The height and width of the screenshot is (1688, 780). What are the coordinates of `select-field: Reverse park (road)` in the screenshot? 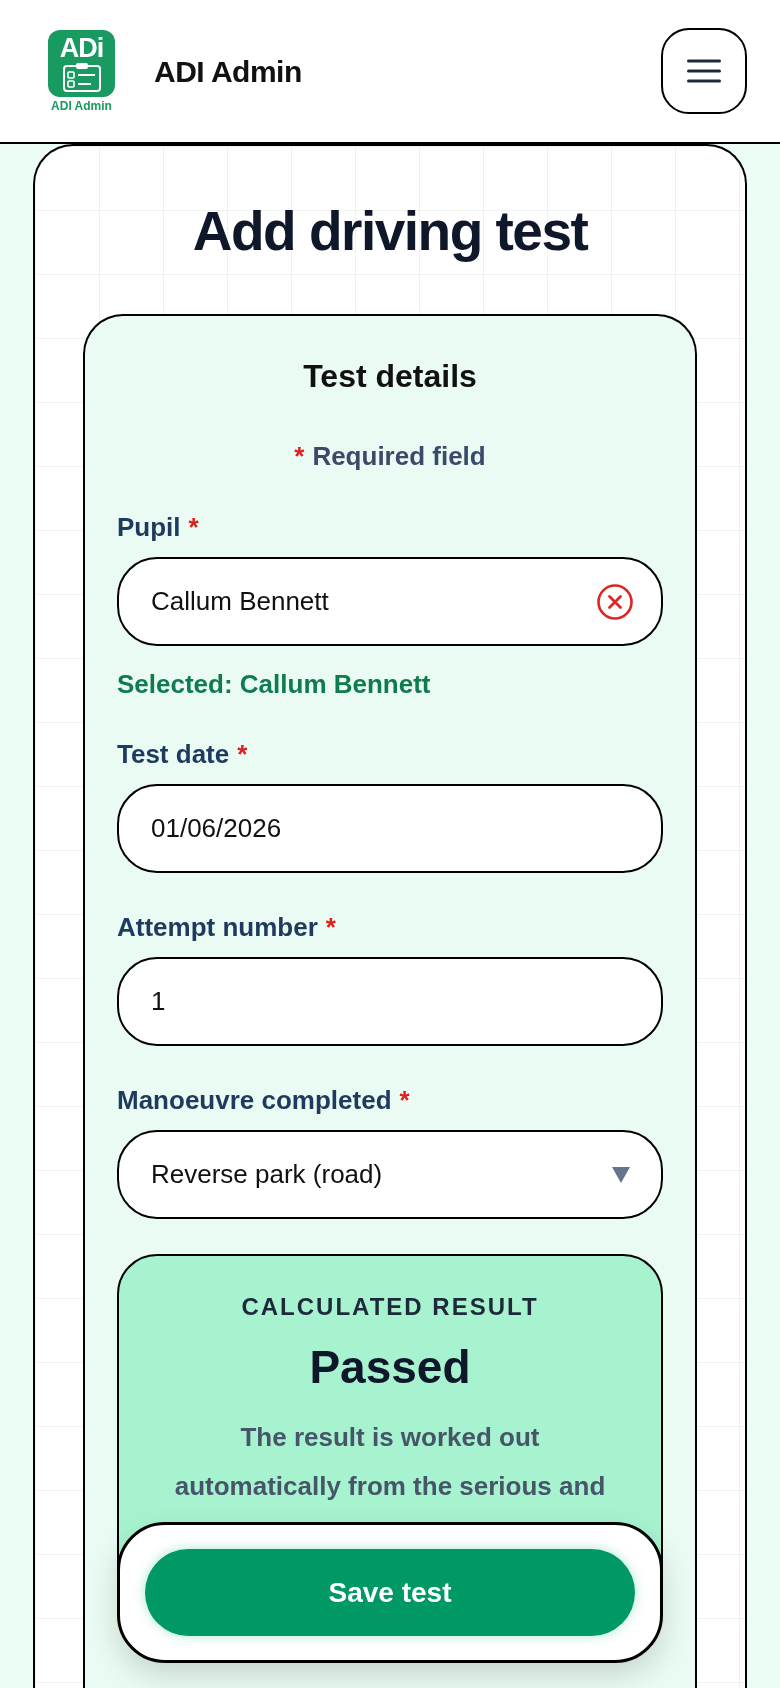 It's located at (390, 1174).